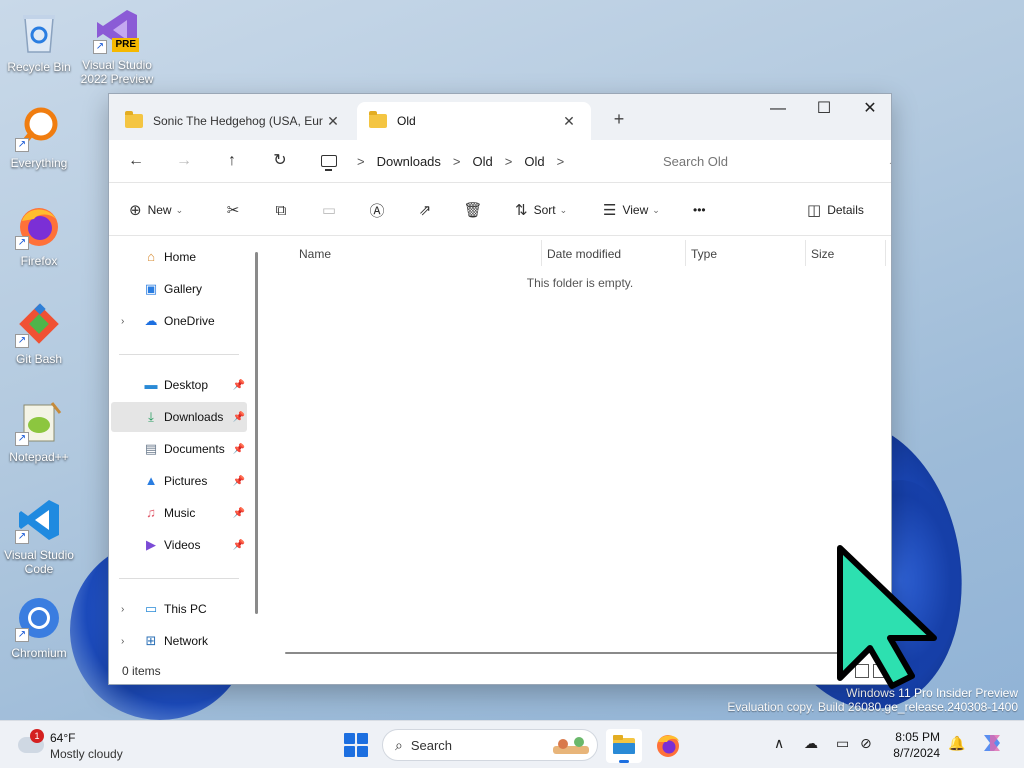 This screenshot has height=768, width=1024. What do you see at coordinates (668, 746) in the screenshot?
I see `taskbar-firefox` at bounding box center [668, 746].